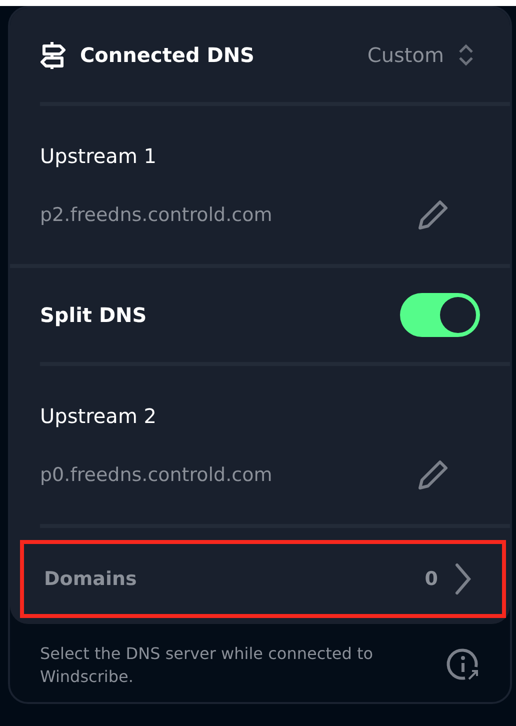  What do you see at coordinates (263, 579) in the screenshot?
I see `domains-row: Domains 0` at bounding box center [263, 579].